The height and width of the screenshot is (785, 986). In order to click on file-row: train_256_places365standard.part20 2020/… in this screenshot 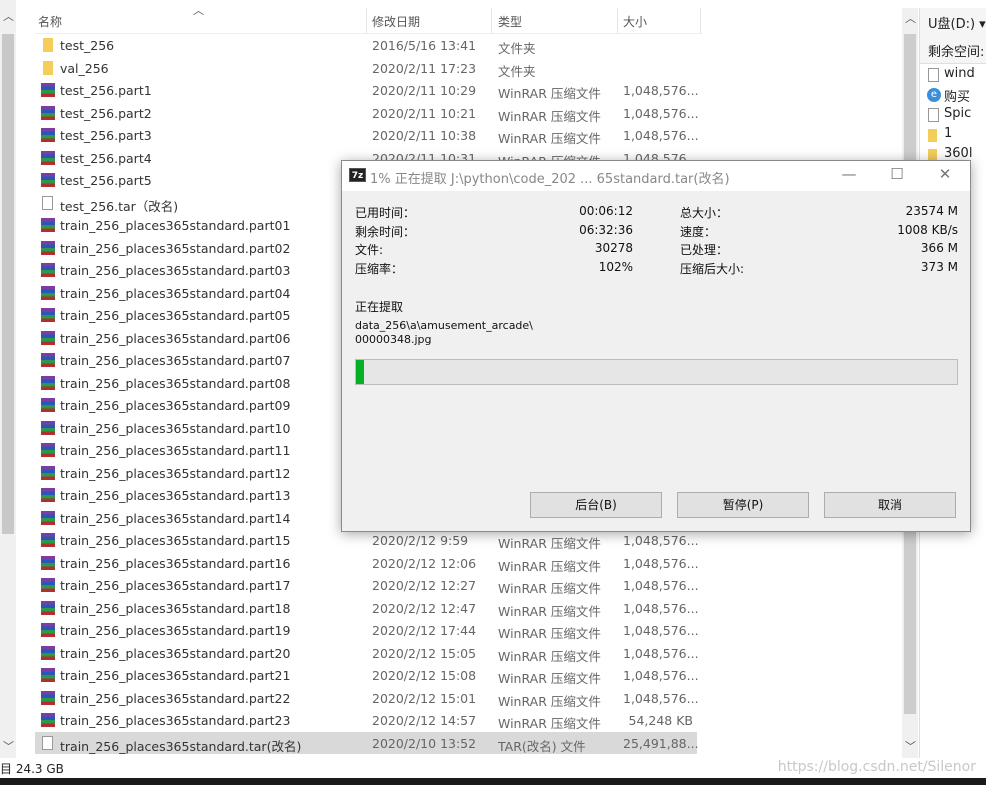, I will do `click(367, 653)`.